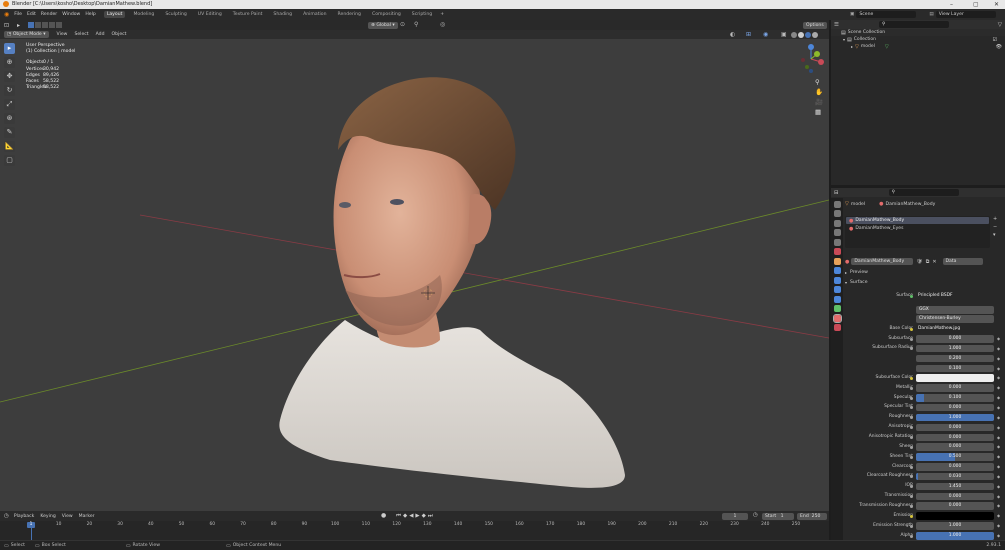 The height and width of the screenshot is (550, 1005). Describe the element at coordinates (934, 262) in the screenshot. I see `unlink-material-icon: ✕` at that location.